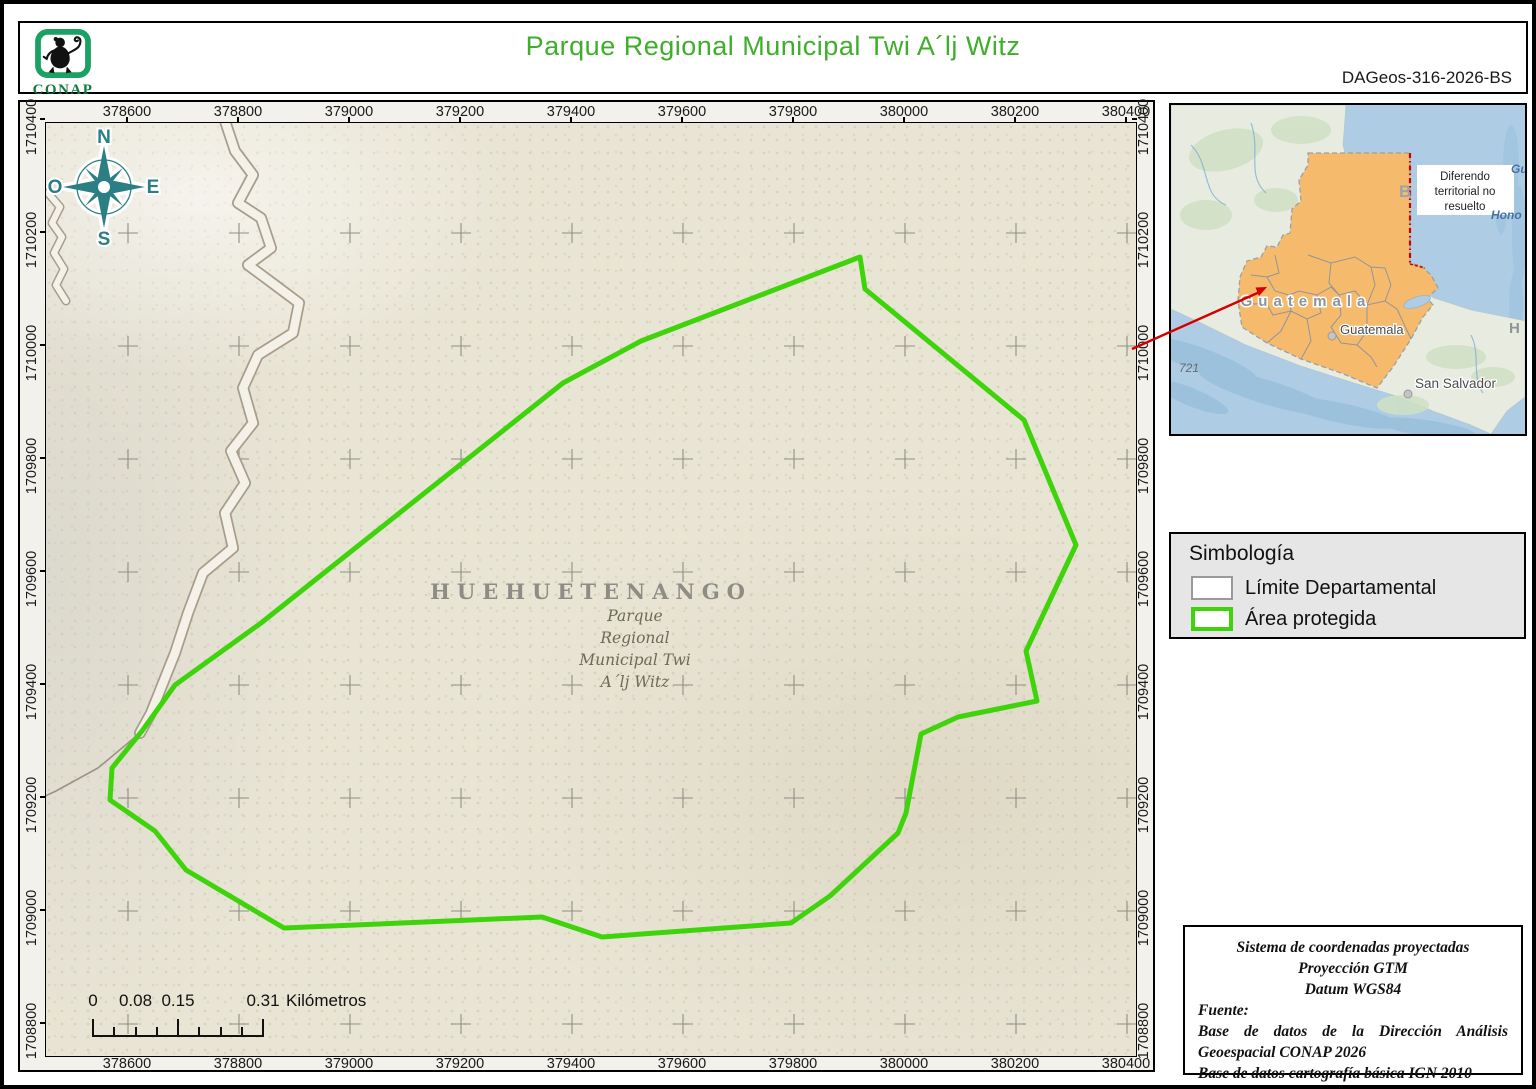 The height and width of the screenshot is (1089, 1536). What do you see at coordinates (1353, 968) in the screenshot?
I see `crs-line: Proyección GTM` at bounding box center [1353, 968].